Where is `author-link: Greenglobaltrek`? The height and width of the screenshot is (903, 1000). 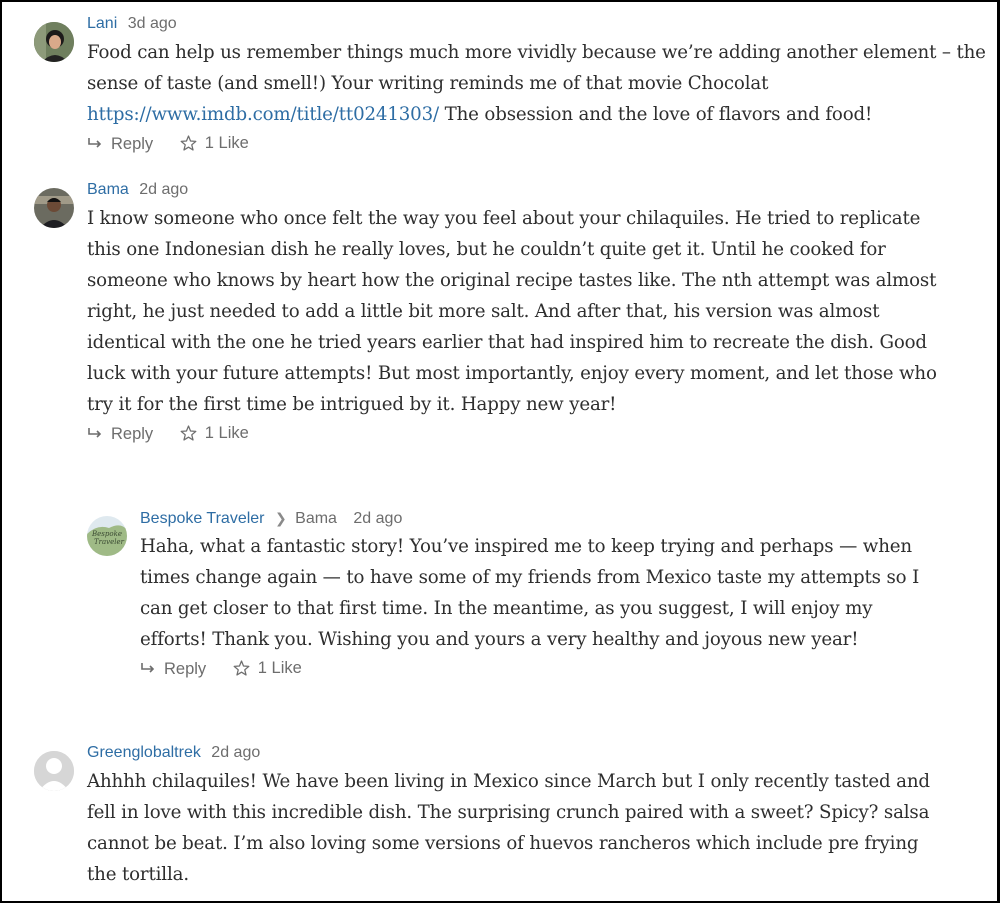 author-link: Greenglobaltrek is located at coordinates (144, 752).